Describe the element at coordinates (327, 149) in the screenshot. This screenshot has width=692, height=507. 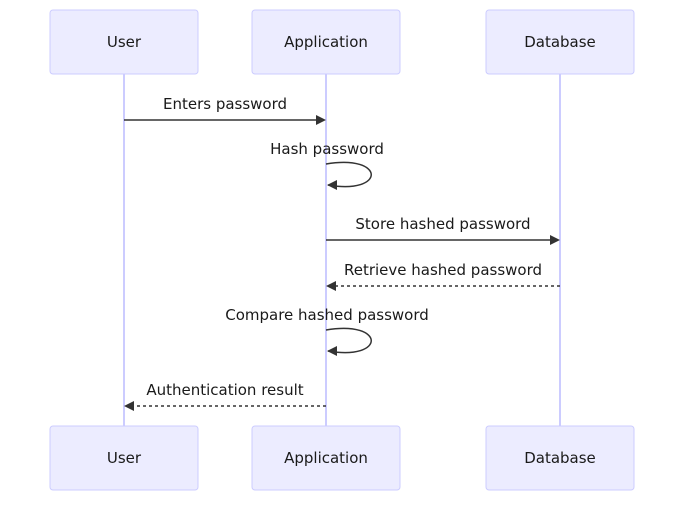
I see `message-label: Hash password` at that location.